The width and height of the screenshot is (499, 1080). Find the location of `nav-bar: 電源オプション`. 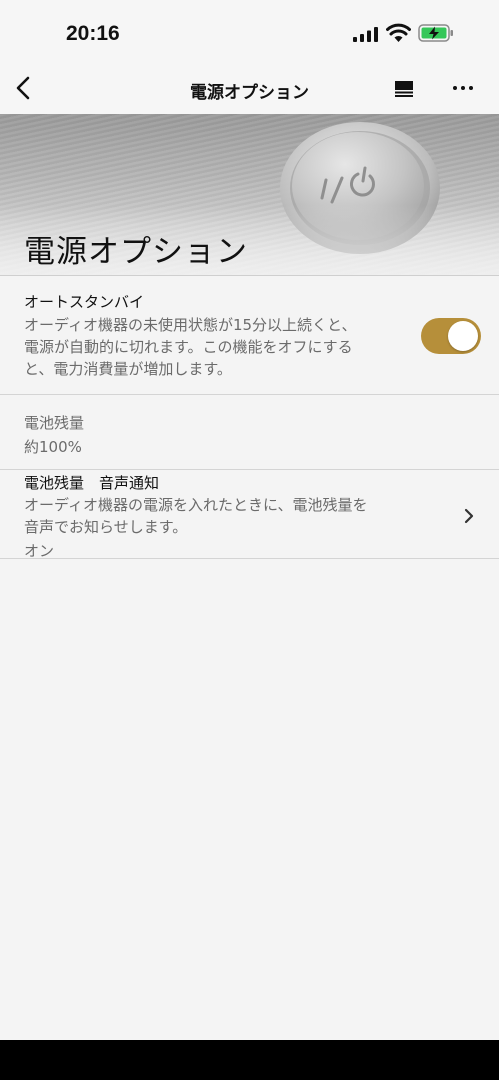

nav-bar: 電源オプション is located at coordinates (249, 89).